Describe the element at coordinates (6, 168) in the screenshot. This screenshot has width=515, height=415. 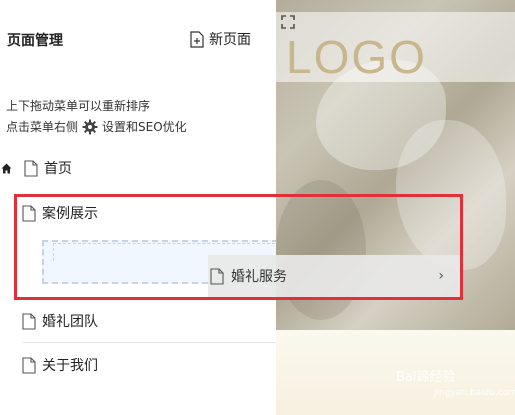
I see `home-icon` at that location.